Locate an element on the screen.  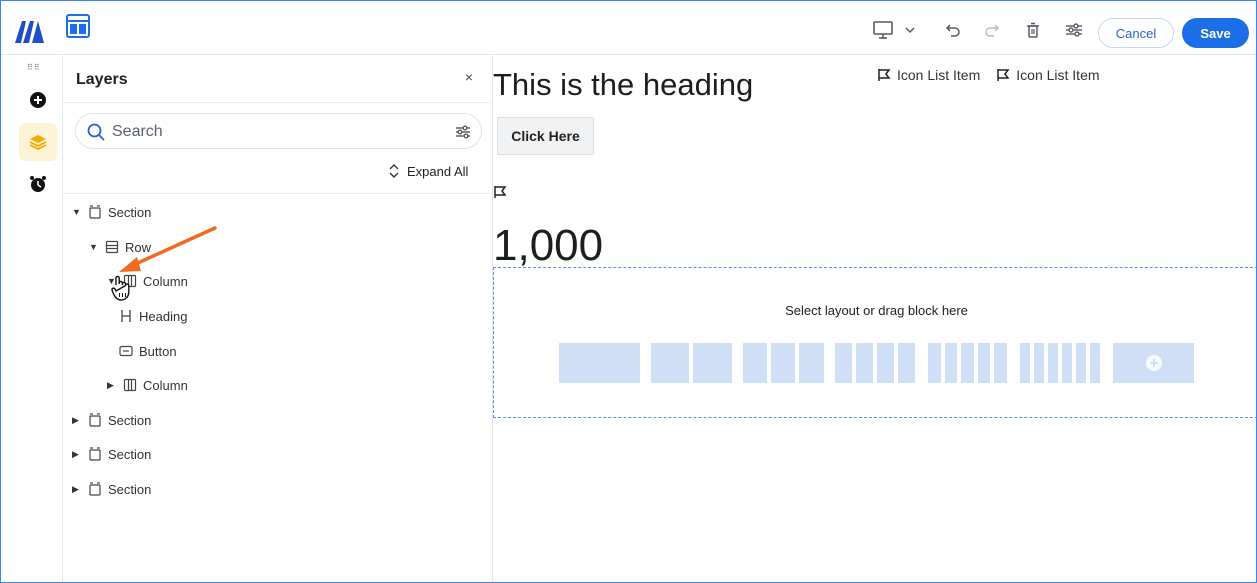
tree-item-column: ▶ Column is located at coordinates (147, 385).